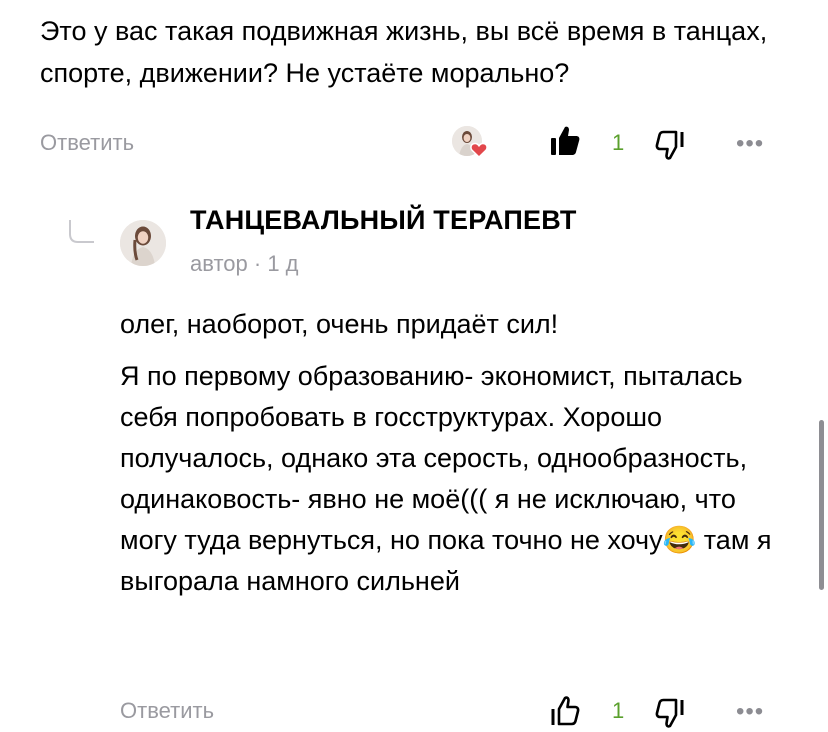  Describe the element at coordinates (339, 324) in the screenshot. I see `reply-paragraph-1: олег, наоборот, очень придаёт сил!` at that location.